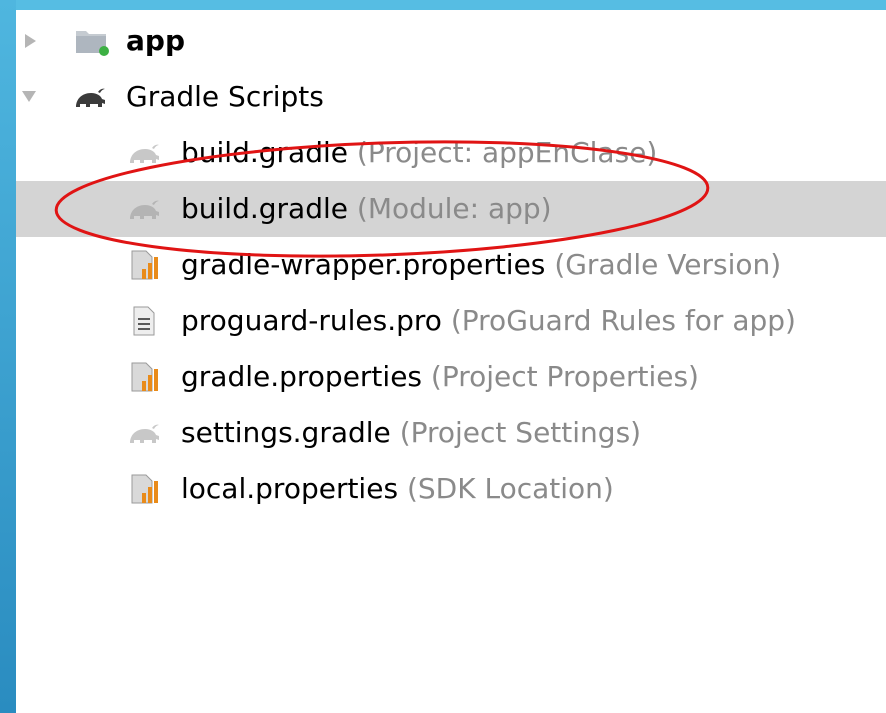 The width and height of the screenshot is (886, 713). Describe the element at coordinates (311, 320) in the screenshot. I see `file-name: proguard-rules.pro` at that location.